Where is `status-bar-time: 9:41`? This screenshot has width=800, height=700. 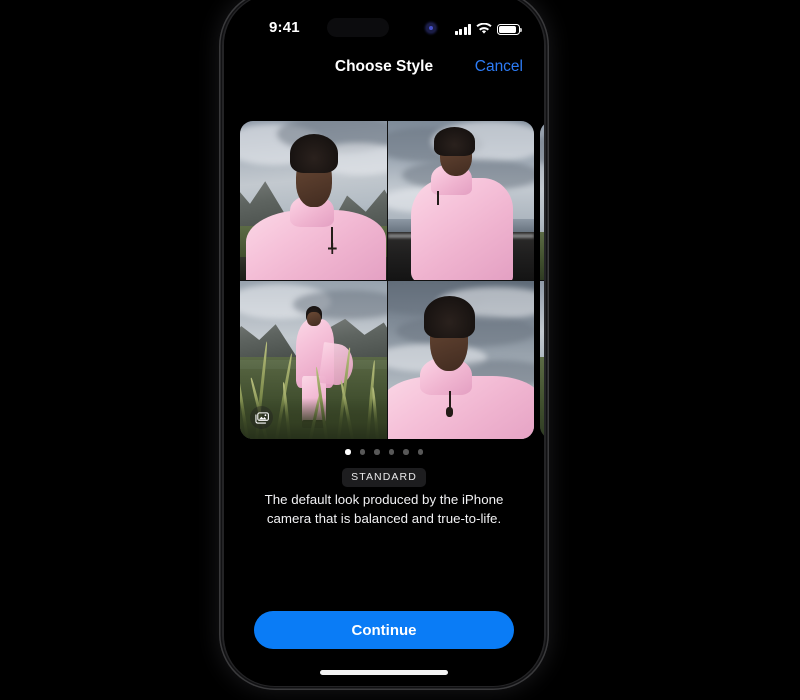
status-bar-time: 9:41 is located at coordinates (284, 27).